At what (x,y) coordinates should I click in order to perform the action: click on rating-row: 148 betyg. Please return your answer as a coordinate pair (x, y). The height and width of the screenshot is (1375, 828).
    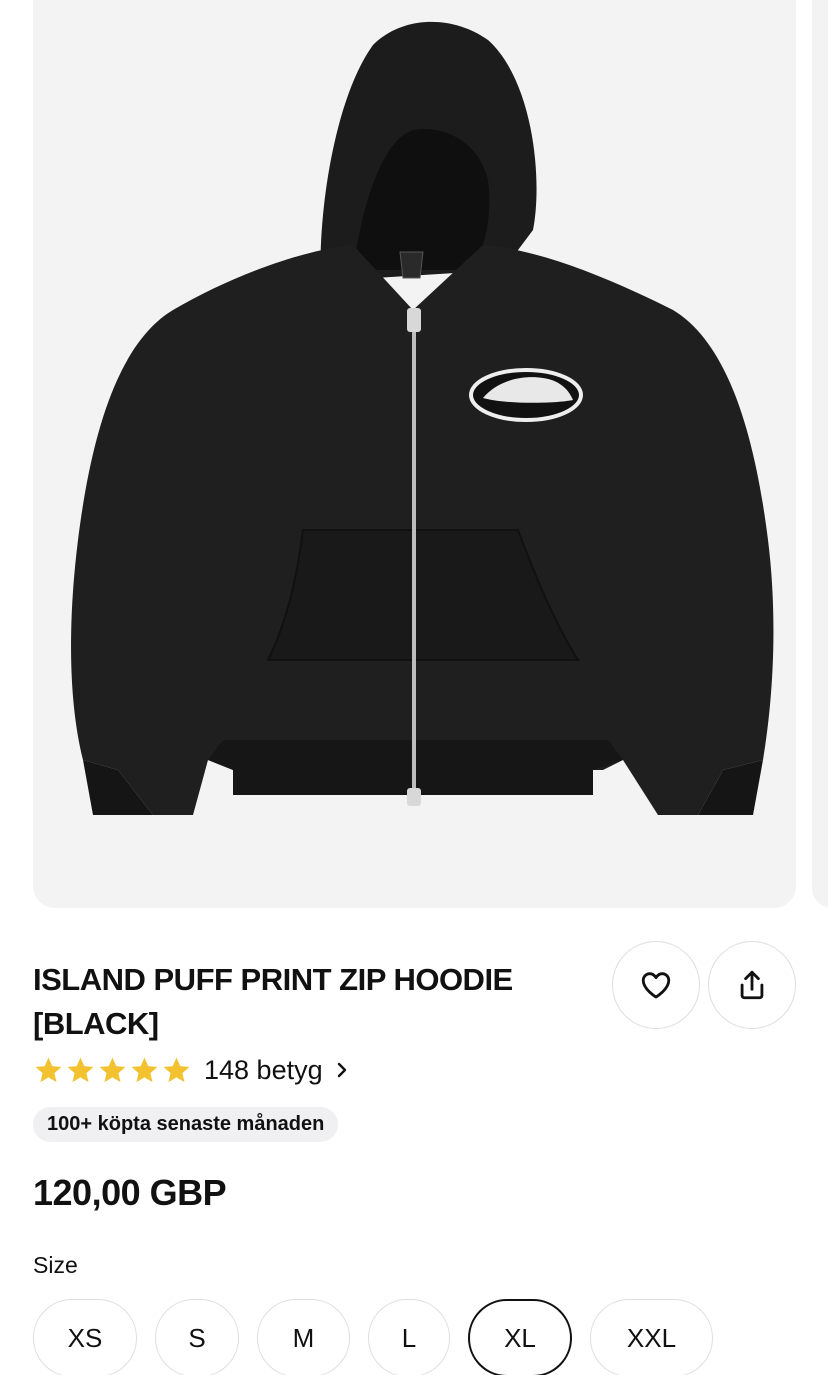
    Looking at the image, I should click on (191, 1070).